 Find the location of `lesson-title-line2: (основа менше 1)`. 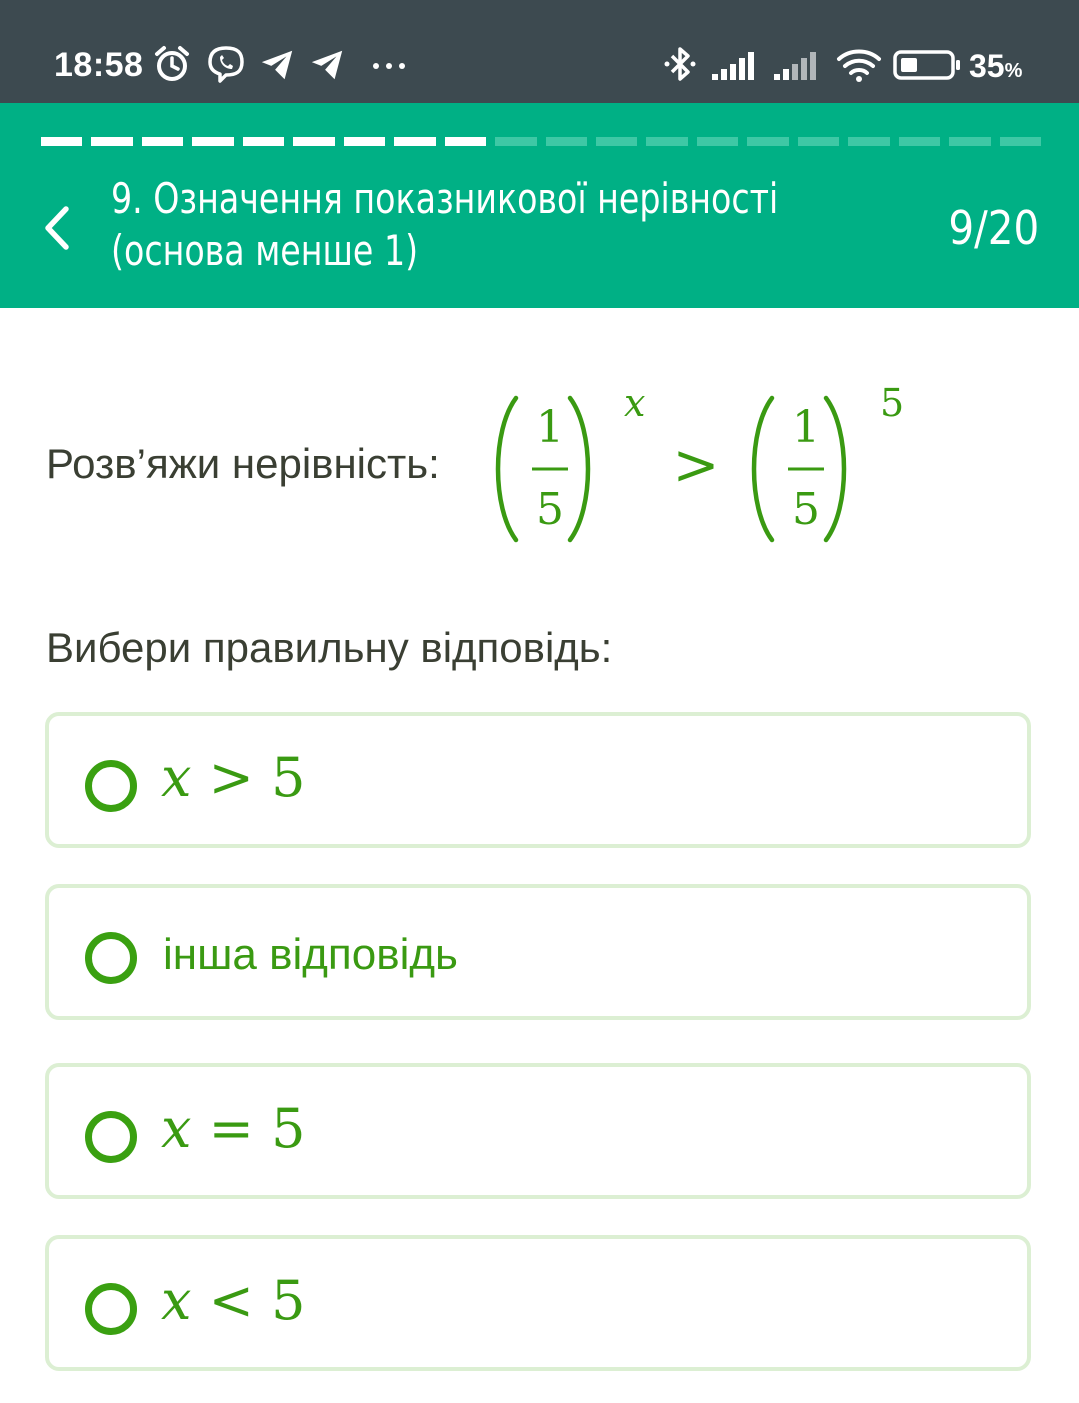

lesson-title-line2: (основа менше 1) is located at coordinates (265, 250).